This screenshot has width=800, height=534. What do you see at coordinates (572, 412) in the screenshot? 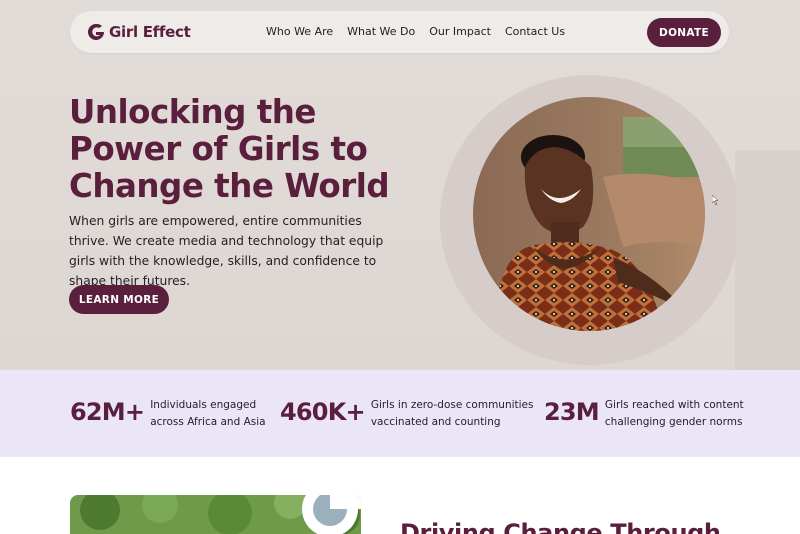
I see `stat-value: 23M` at bounding box center [572, 412].